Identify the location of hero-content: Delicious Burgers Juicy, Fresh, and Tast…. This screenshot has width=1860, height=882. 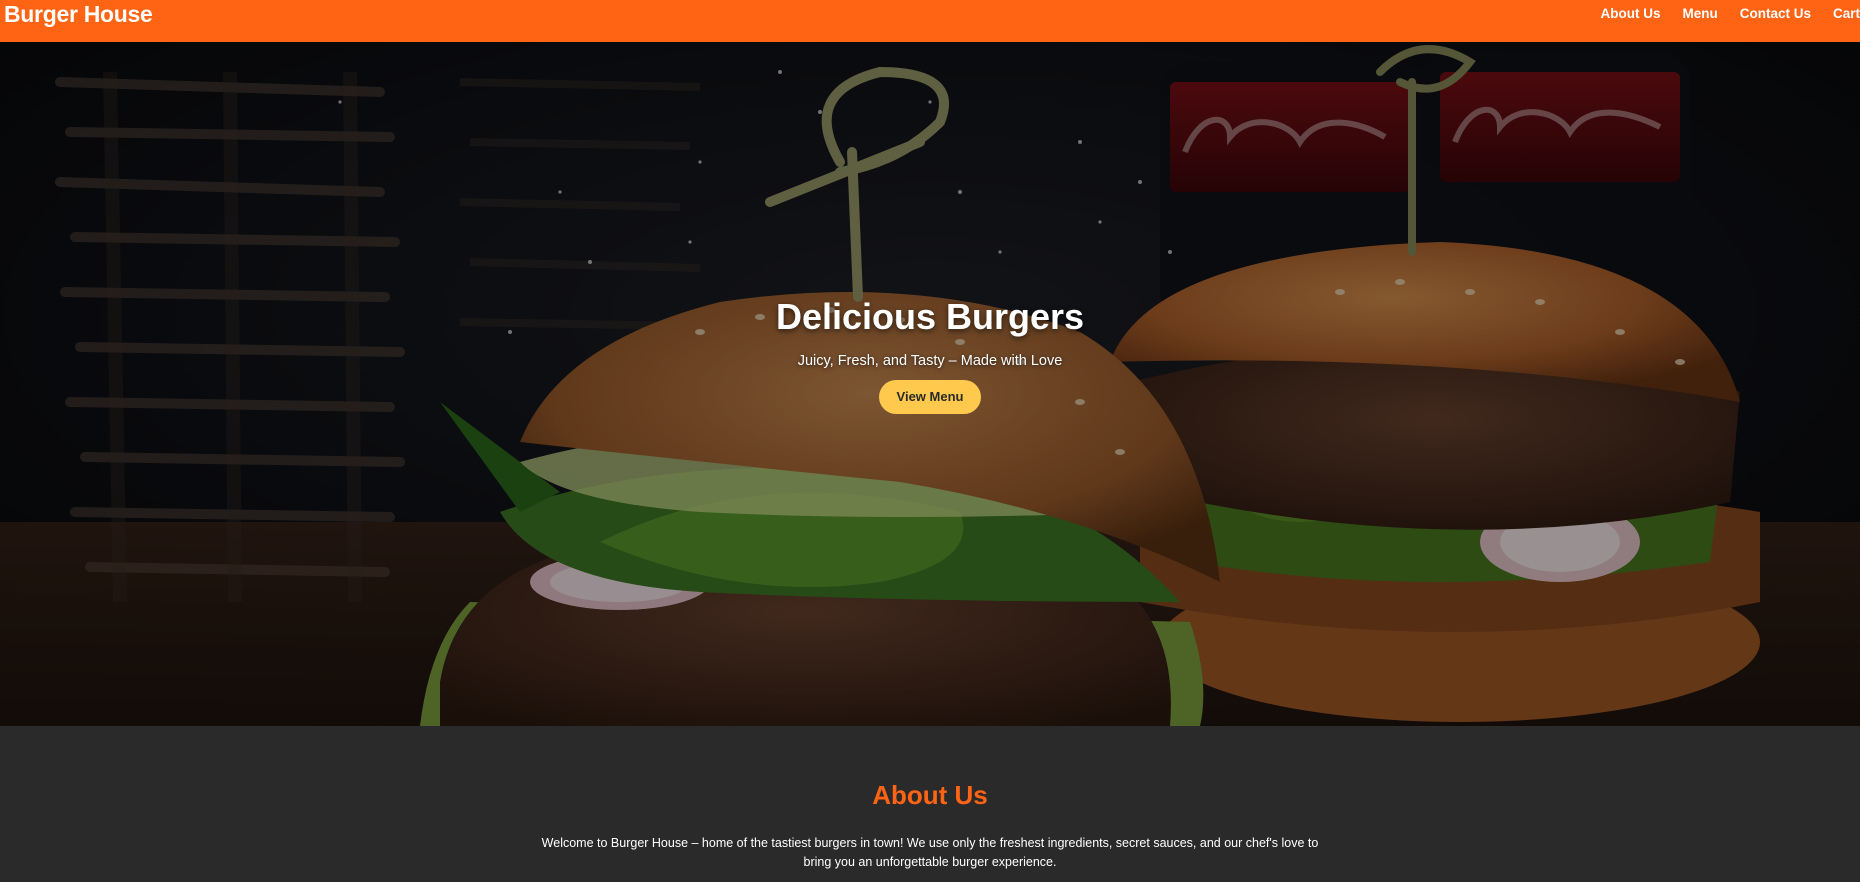
(930, 354).